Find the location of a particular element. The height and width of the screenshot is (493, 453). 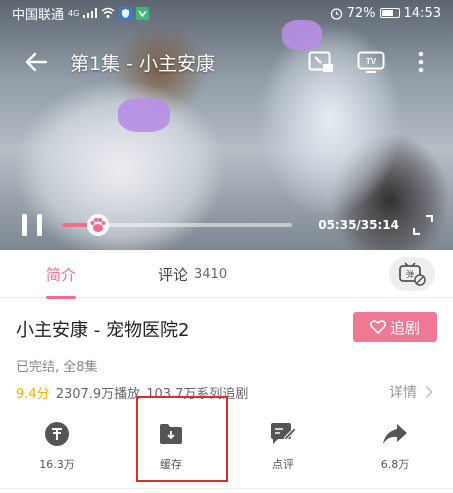

download-cache-button: 缓存 is located at coordinates (171, 448).